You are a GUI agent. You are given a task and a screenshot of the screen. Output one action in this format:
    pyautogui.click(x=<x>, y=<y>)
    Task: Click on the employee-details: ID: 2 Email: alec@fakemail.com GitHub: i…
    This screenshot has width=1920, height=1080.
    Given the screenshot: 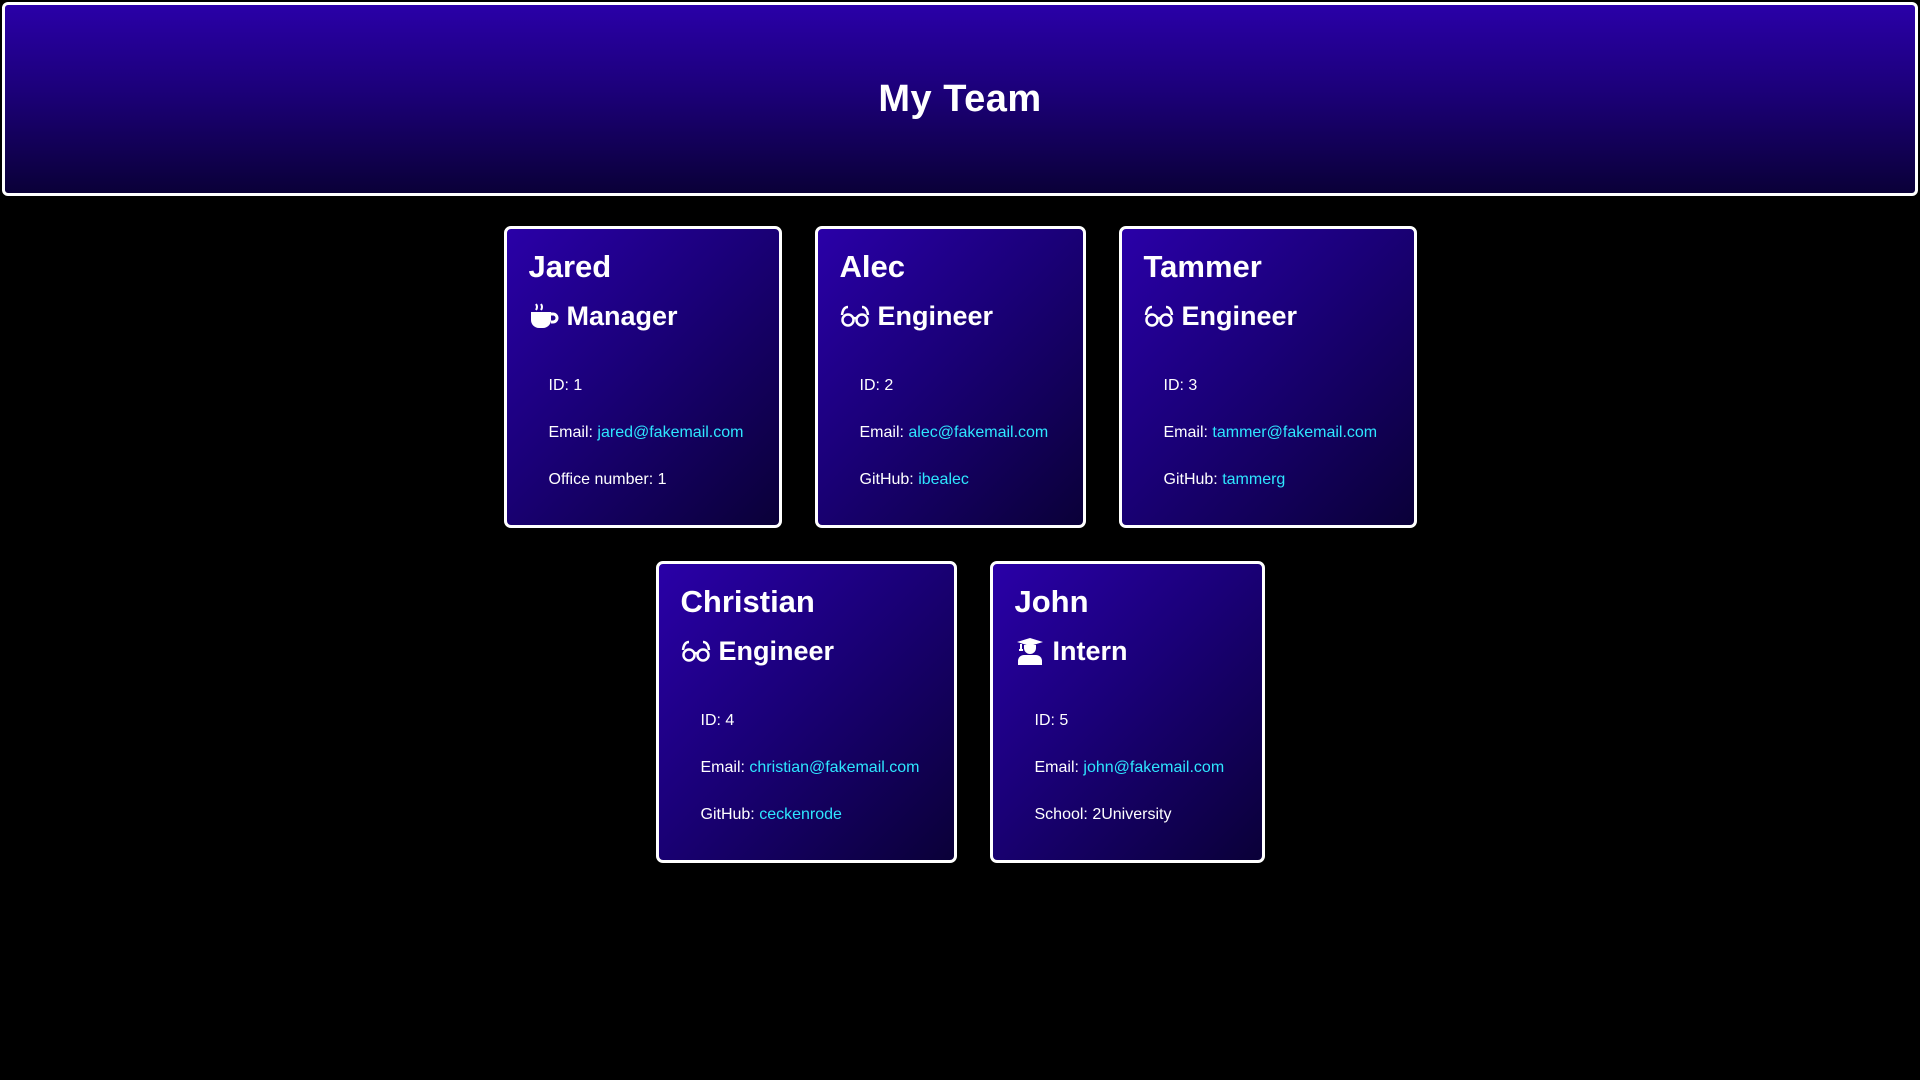 What is the action you would take?
    pyautogui.click(x=950, y=445)
    